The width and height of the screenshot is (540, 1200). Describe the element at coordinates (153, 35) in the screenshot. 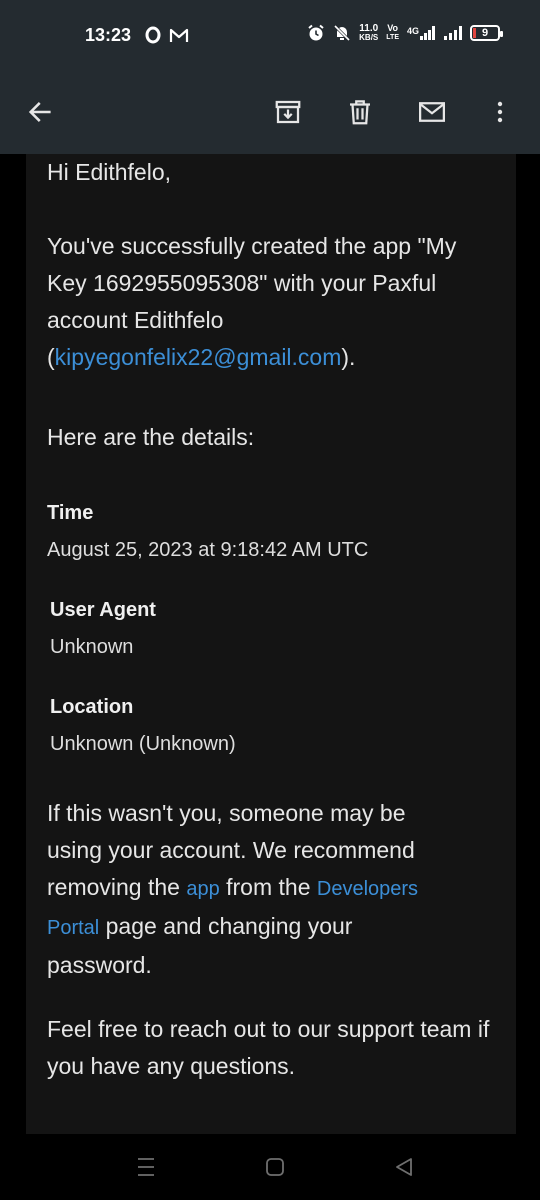

I see `opera-icon` at that location.